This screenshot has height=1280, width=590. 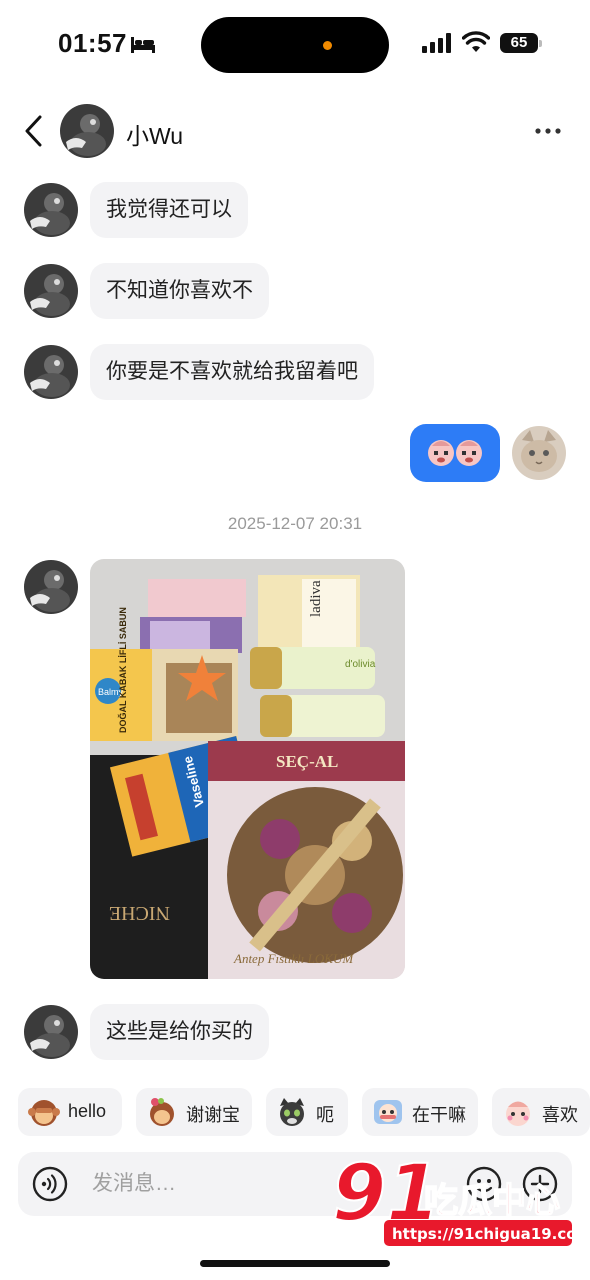 I want to click on status-time: 01:57, so click(x=92, y=43).